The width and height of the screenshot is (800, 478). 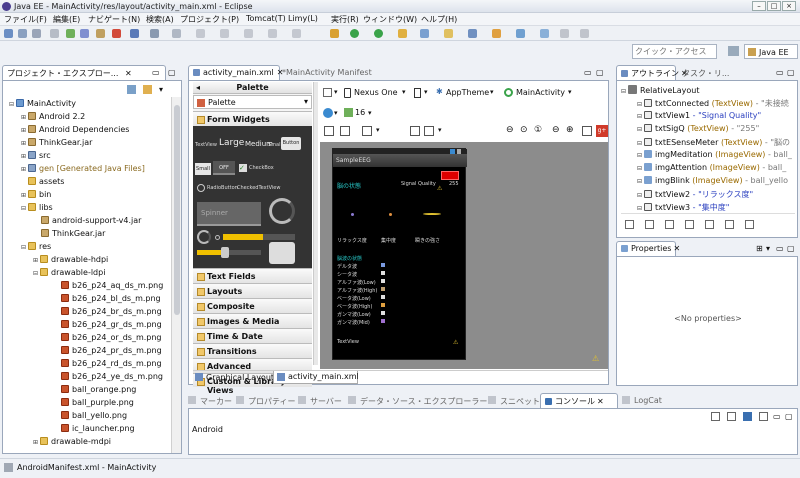 I want to click on print-icon, so click(x=54, y=33).